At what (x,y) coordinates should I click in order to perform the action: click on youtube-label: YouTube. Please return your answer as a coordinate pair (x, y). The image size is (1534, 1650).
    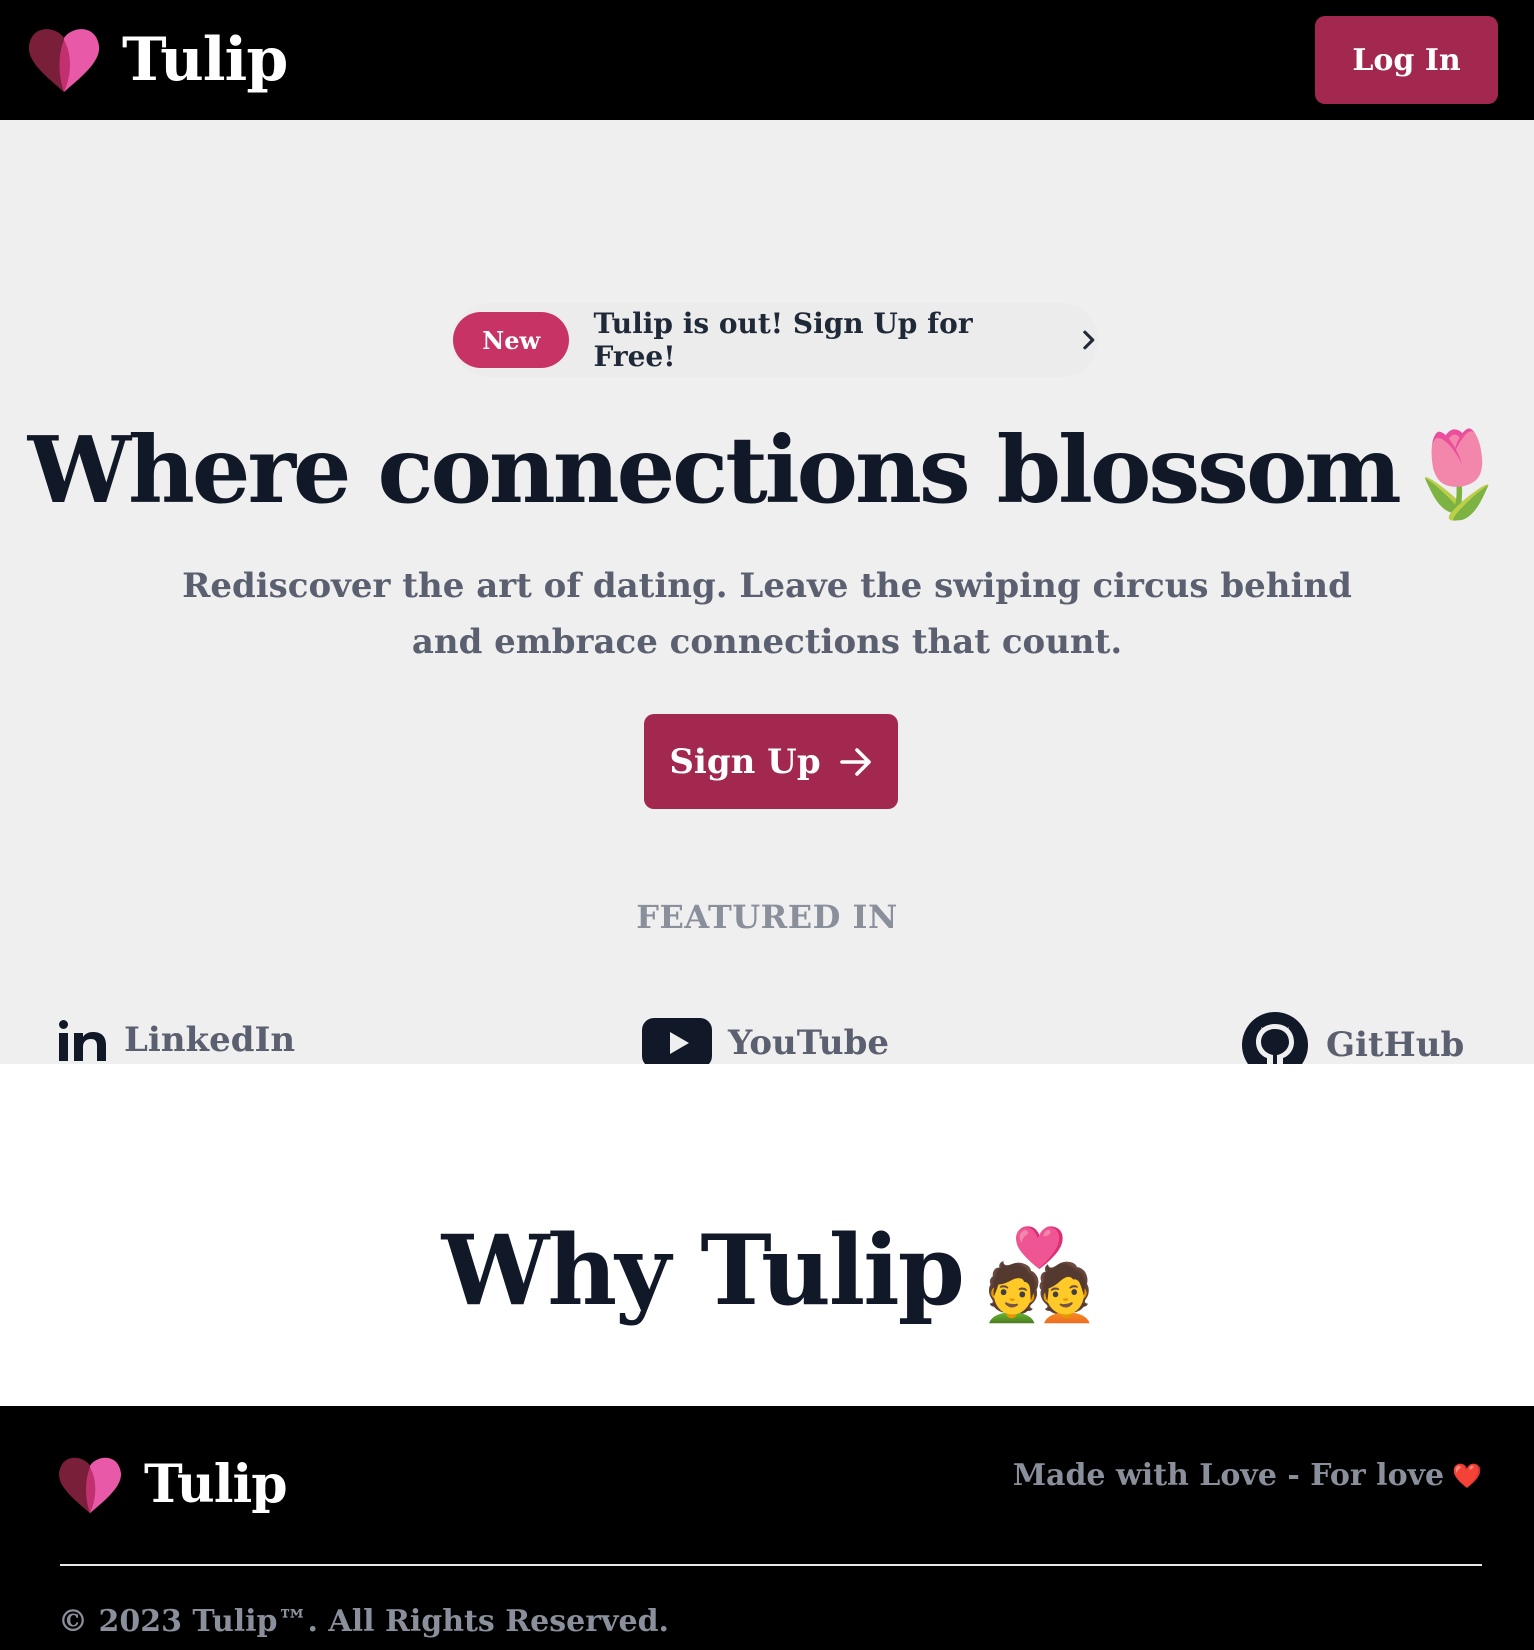
    Looking at the image, I should click on (809, 1043).